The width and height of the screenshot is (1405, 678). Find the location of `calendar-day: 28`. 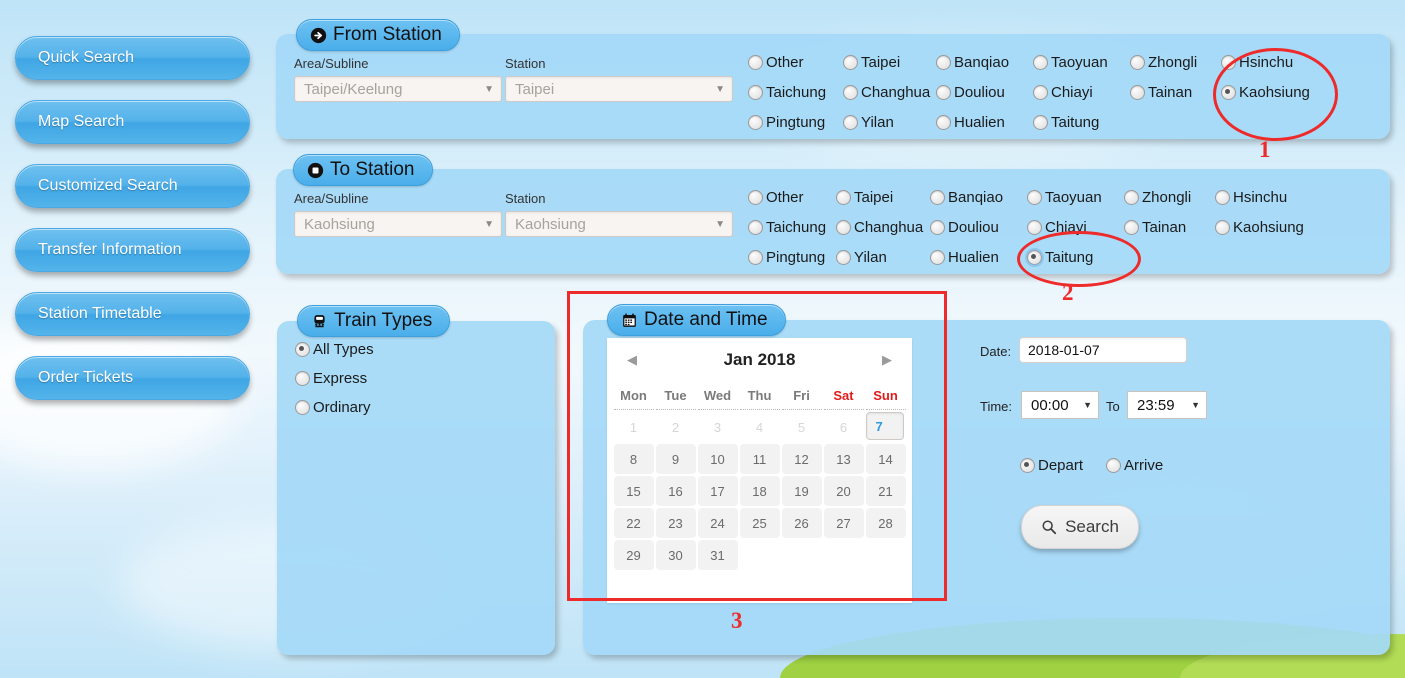

calendar-day: 28 is located at coordinates (885, 523).